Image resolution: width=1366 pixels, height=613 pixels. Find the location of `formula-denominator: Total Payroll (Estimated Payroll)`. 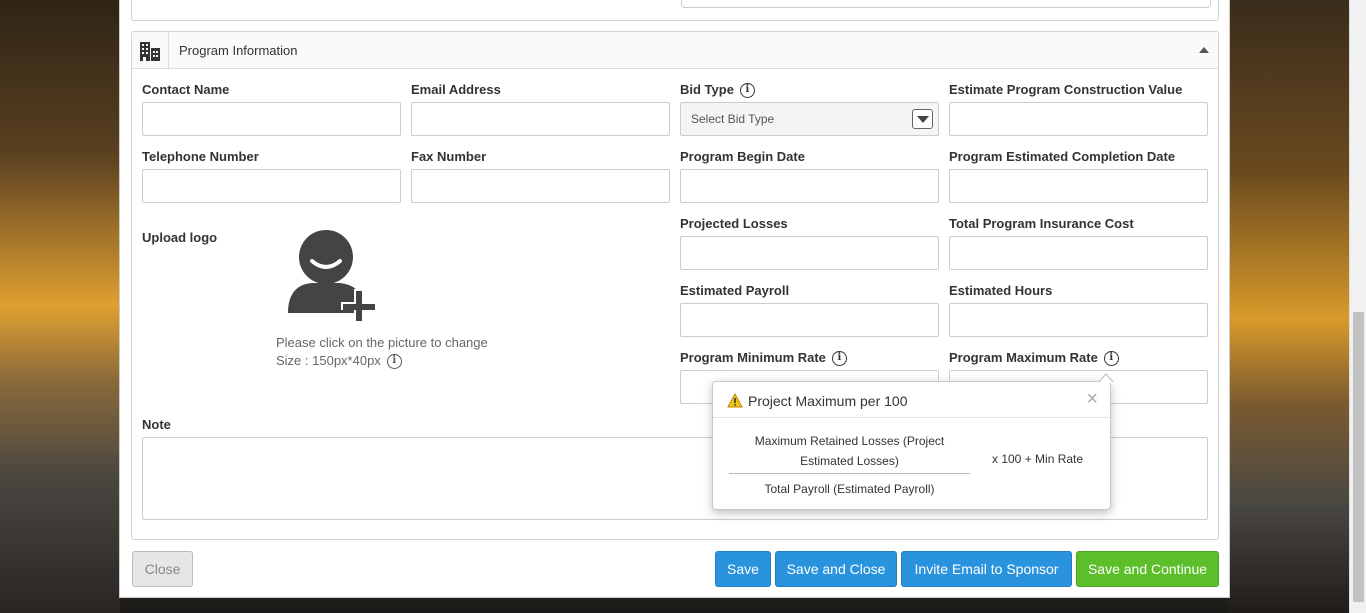

formula-denominator: Total Payroll (Estimated Payroll) is located at coordinates (849, 489).